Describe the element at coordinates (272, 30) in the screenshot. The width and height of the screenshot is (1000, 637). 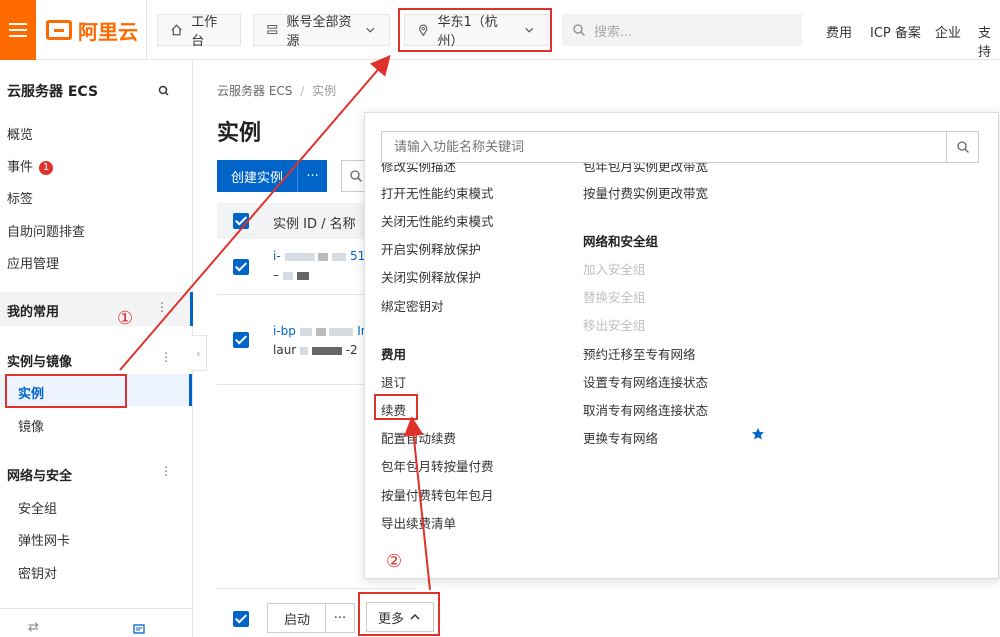
I see `list-icon` at that location.